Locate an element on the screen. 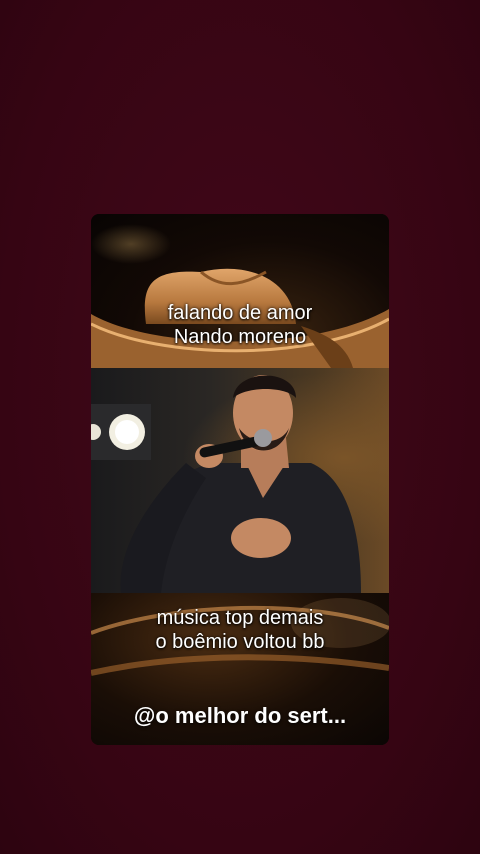 The image size is (480, 854). hat-backdrop: falando de amor Nando moreno is located at coordinates (240, 291).